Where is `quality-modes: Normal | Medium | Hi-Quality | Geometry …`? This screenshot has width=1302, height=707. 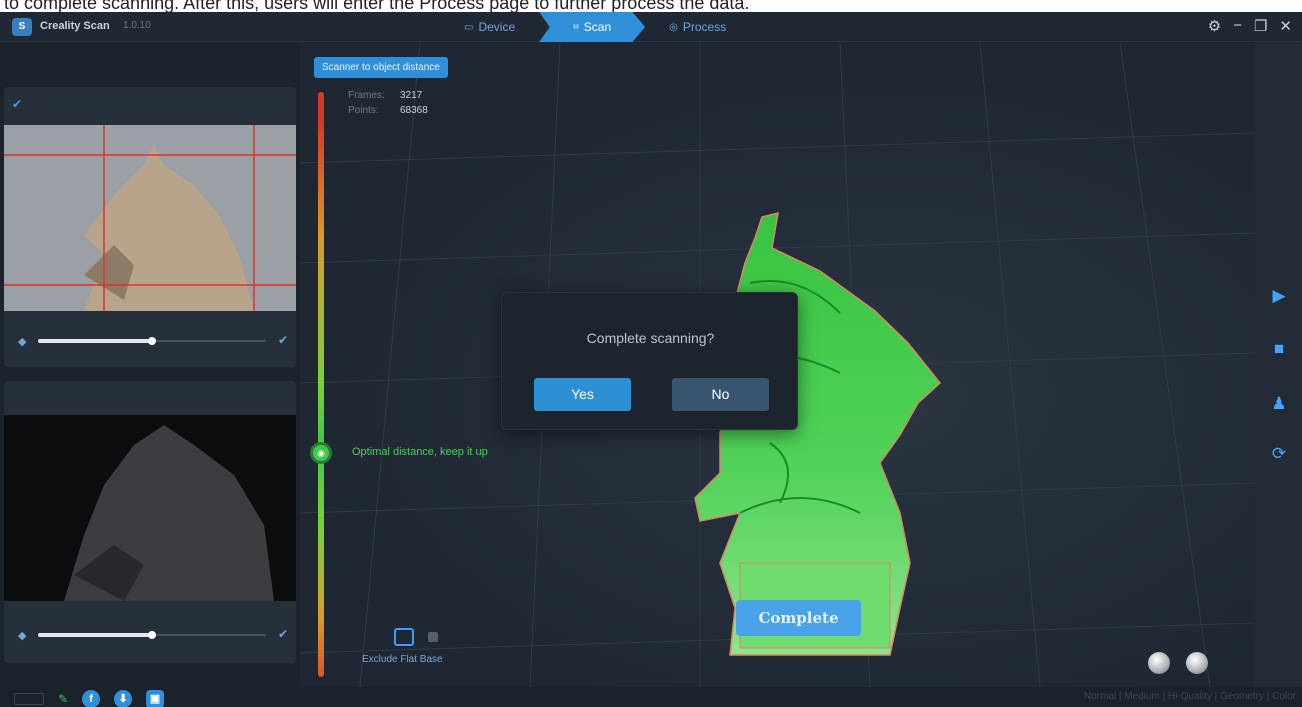 quality-modes: Normal | Medium | Hi-Quality | Geometry … is located at coordinates (1189, 696).